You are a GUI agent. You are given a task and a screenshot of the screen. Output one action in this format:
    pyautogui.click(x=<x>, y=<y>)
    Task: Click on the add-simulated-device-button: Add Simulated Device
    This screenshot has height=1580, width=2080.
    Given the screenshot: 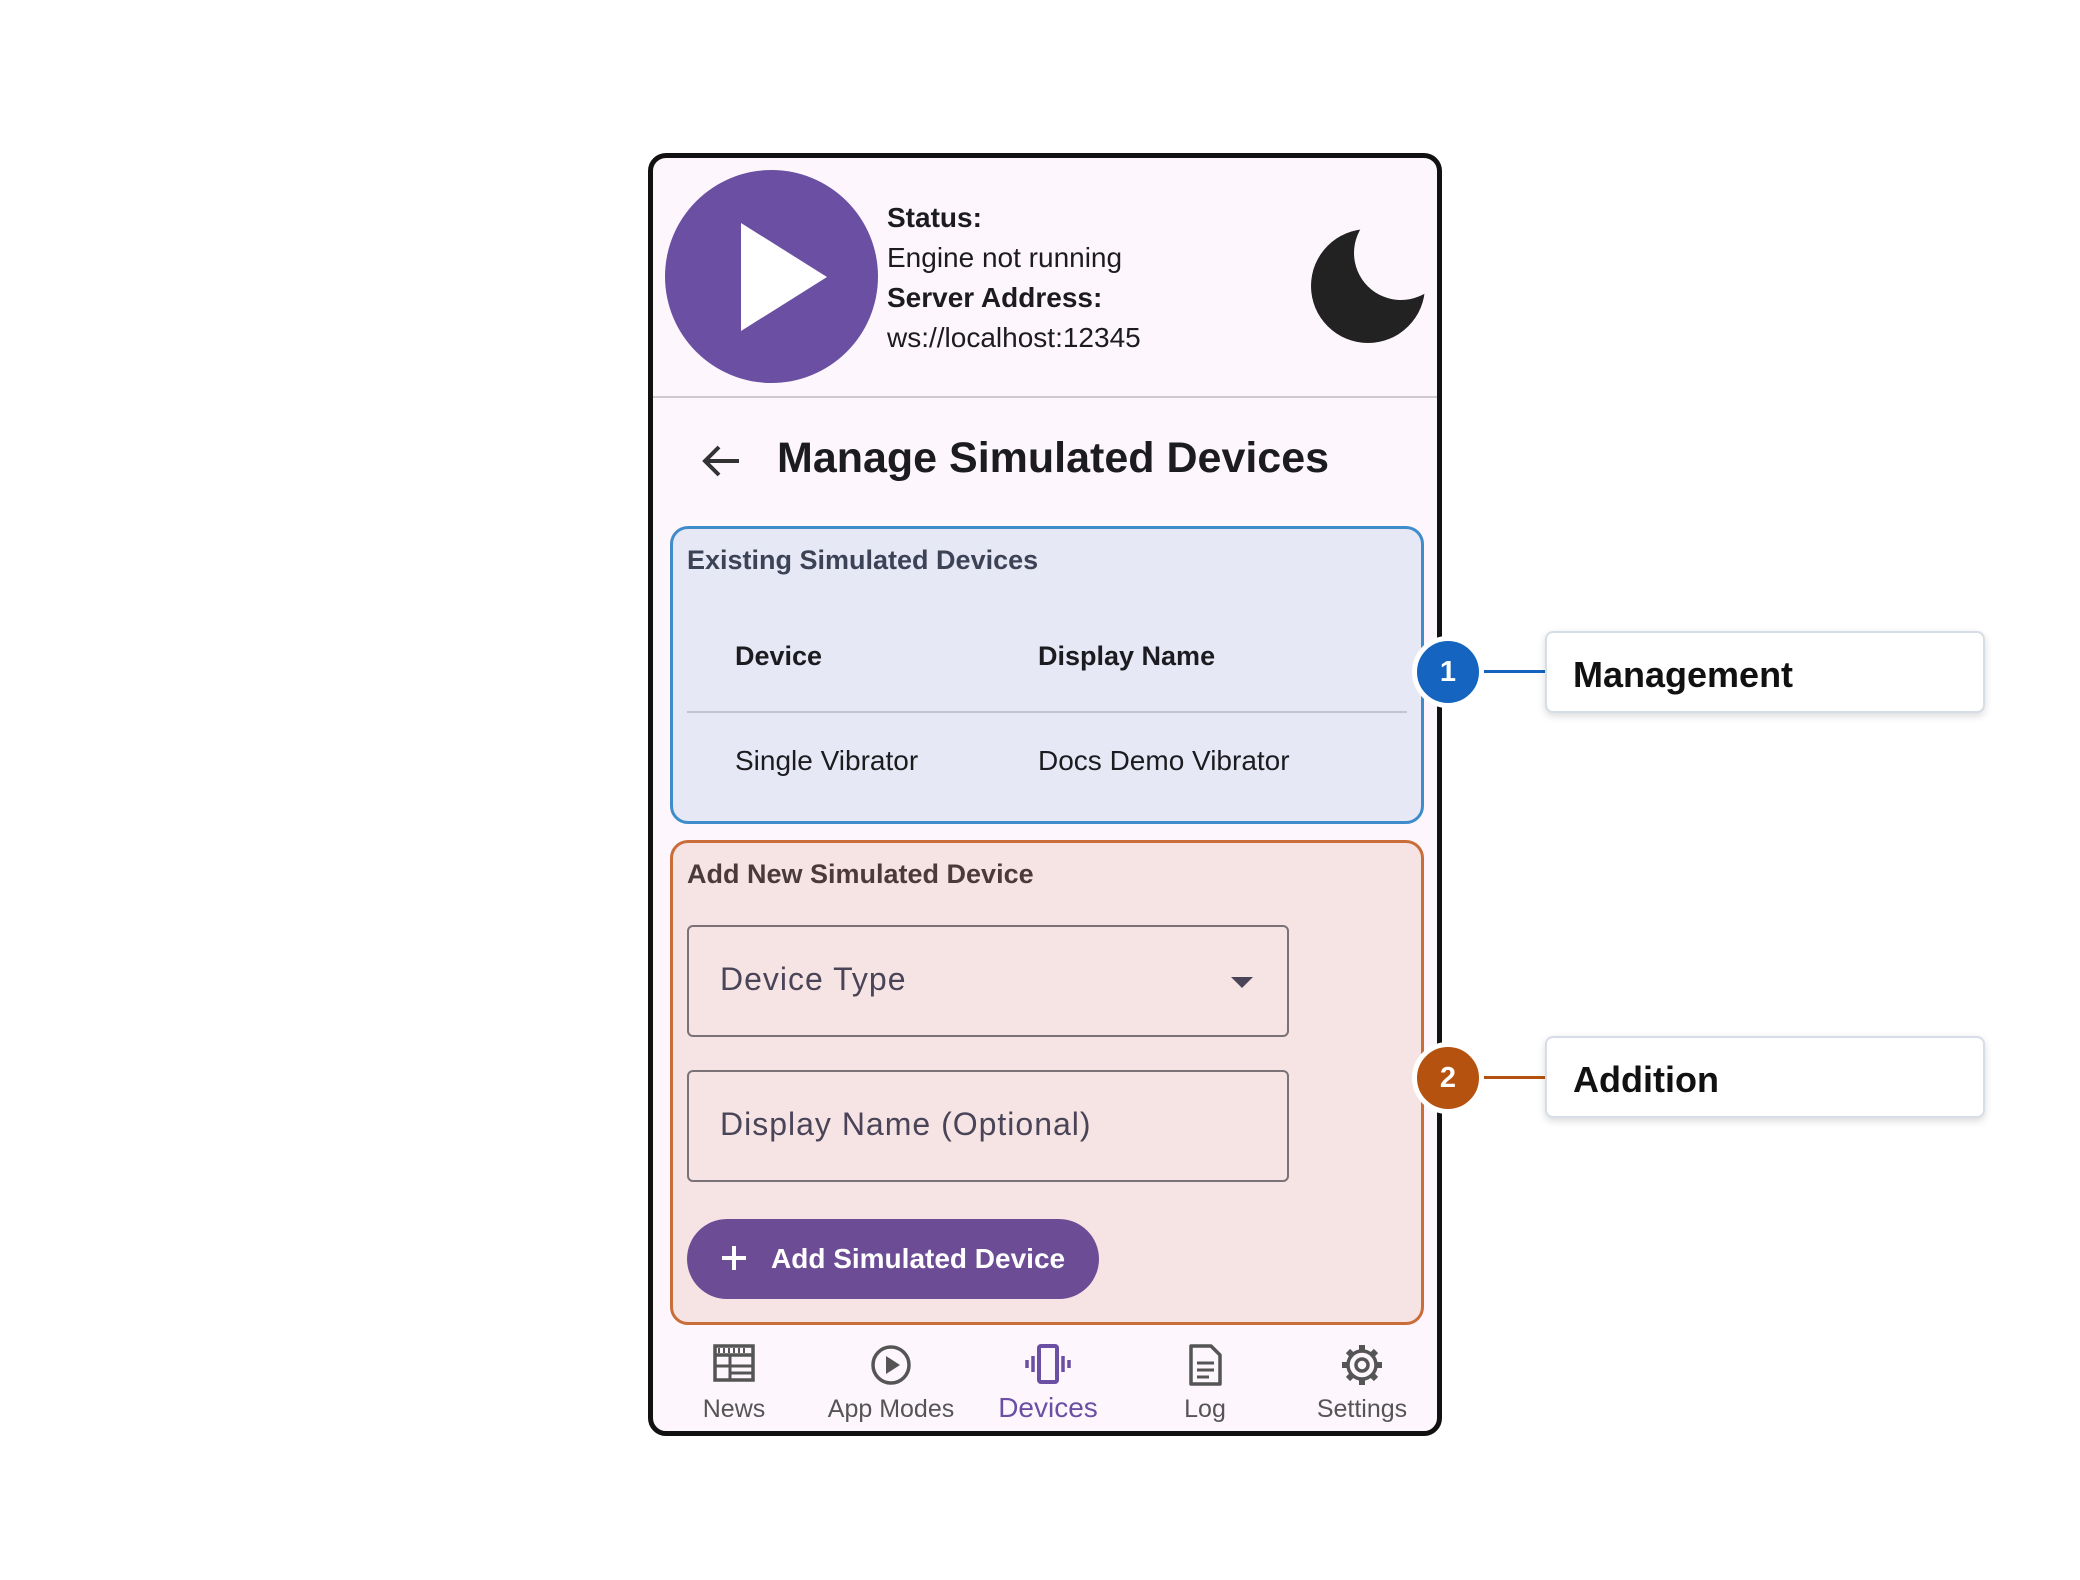 What is the action you would take?
    pyautogui.click(x=893, y=1259)
    